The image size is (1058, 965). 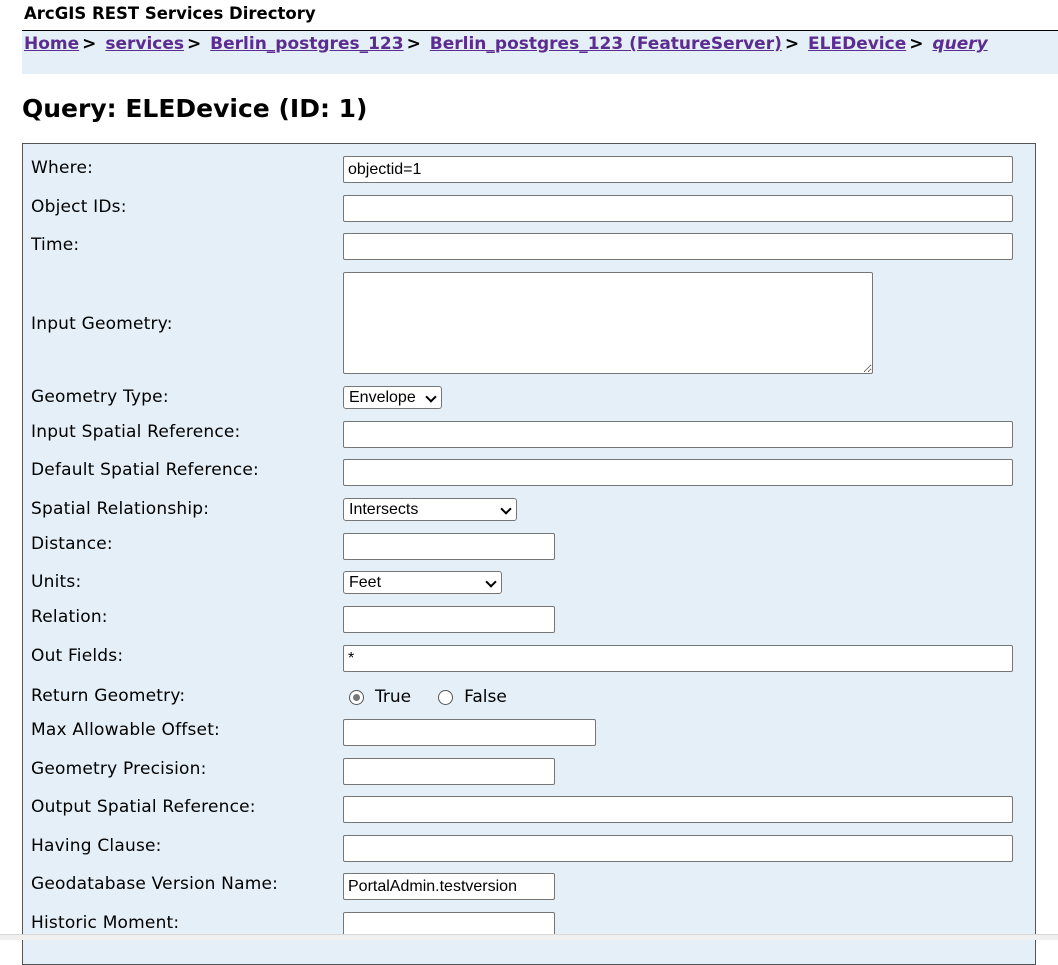 What do you see at coordinates (449, 619) in the screenshot?
I see `relation-input` at bounding box center [449, 619].